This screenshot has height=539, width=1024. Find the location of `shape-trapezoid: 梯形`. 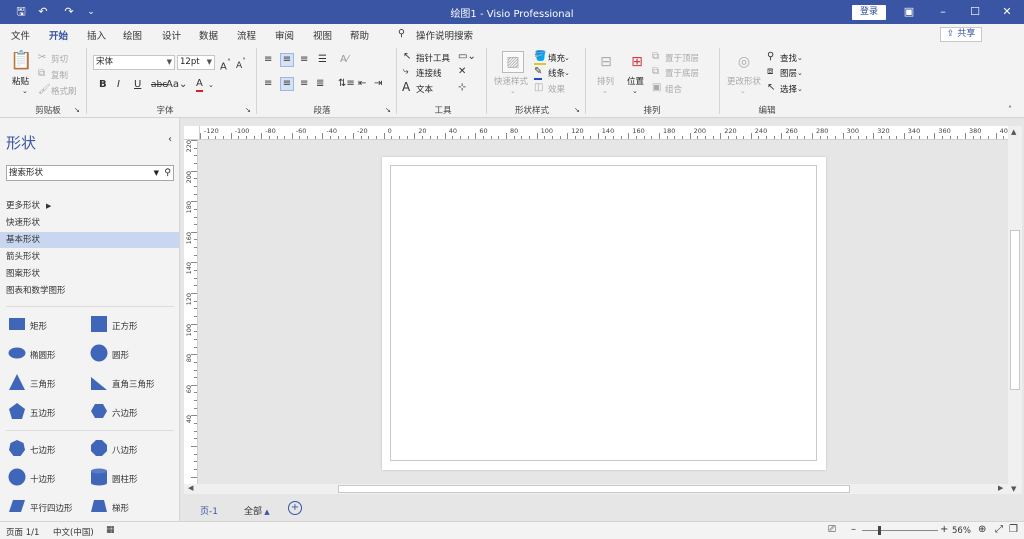

shape-trapezoid: 梯形 is located at coordinates (132, 507).